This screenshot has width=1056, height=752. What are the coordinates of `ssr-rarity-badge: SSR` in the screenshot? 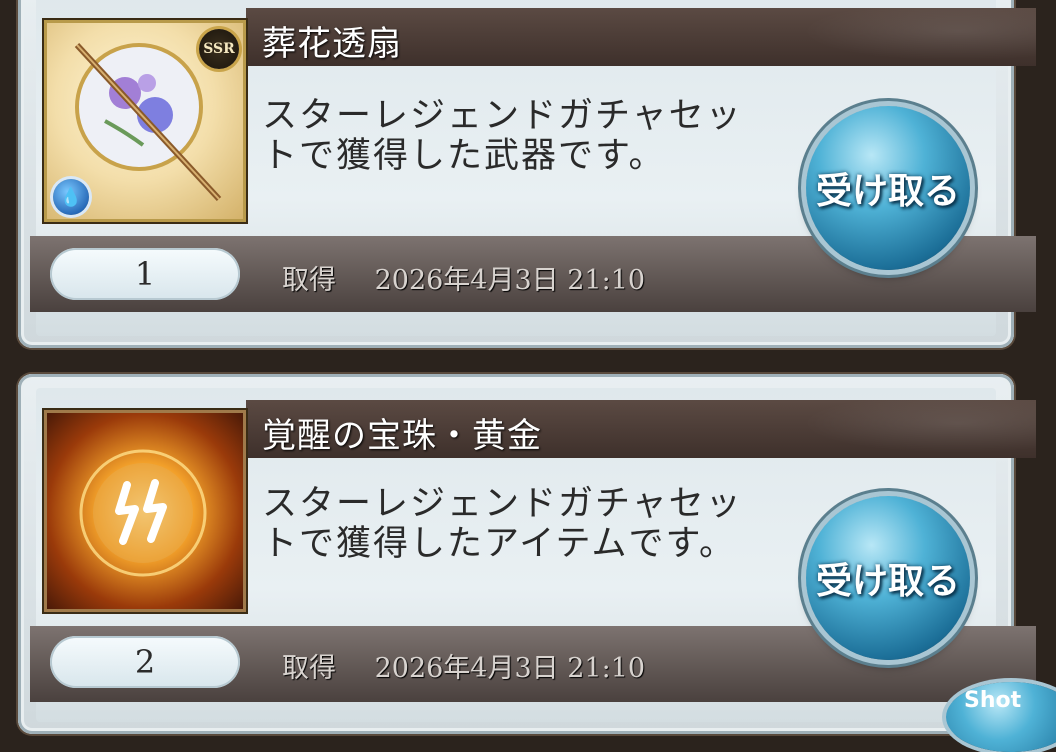 It's located at (219, 49).